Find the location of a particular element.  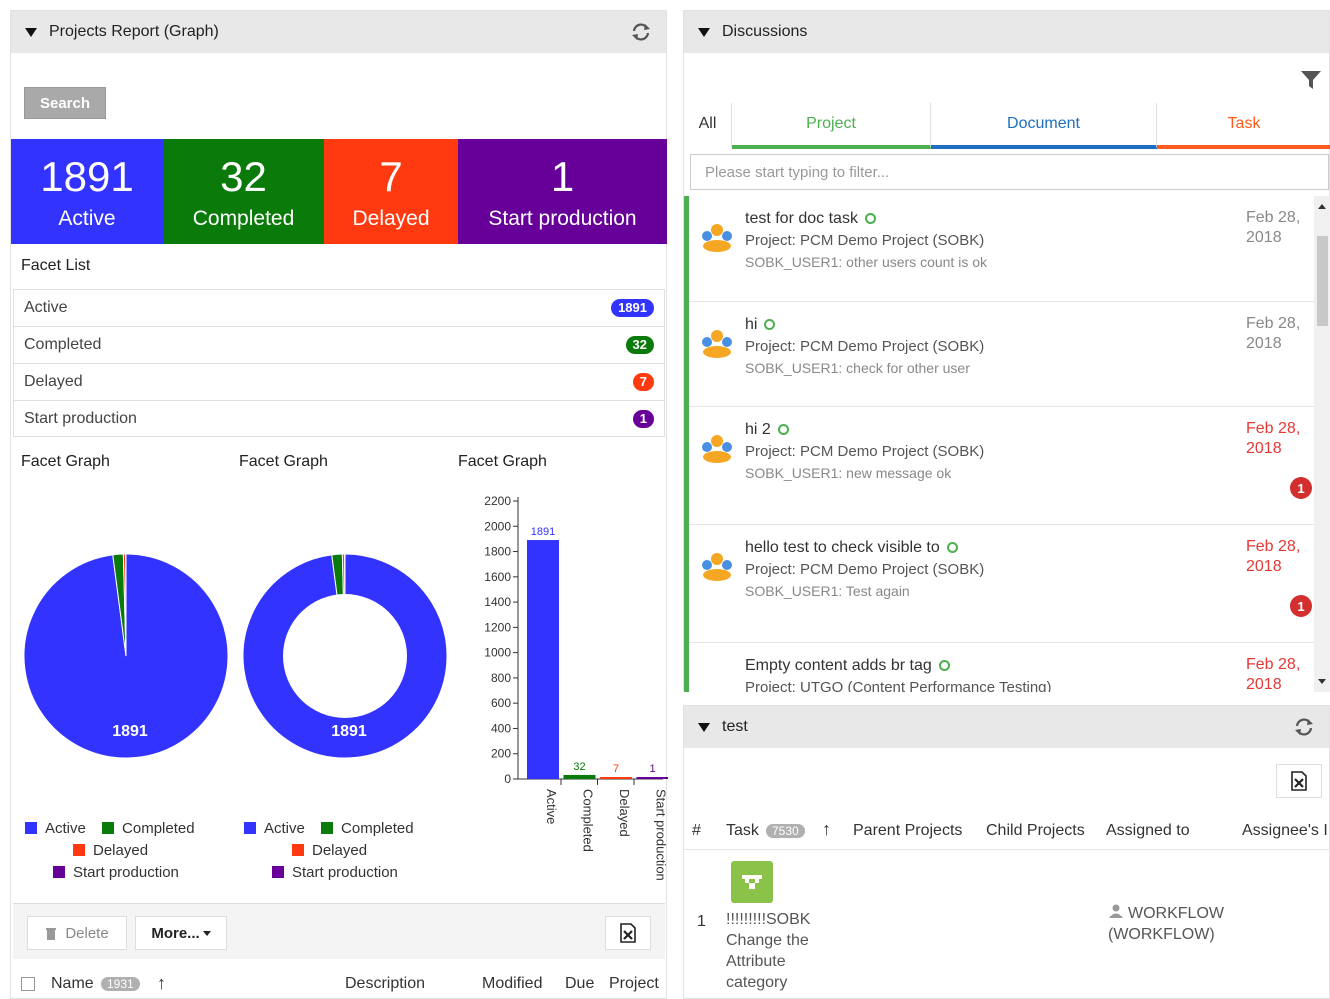

tab-document: Document is located at coordinates (1044, 126).